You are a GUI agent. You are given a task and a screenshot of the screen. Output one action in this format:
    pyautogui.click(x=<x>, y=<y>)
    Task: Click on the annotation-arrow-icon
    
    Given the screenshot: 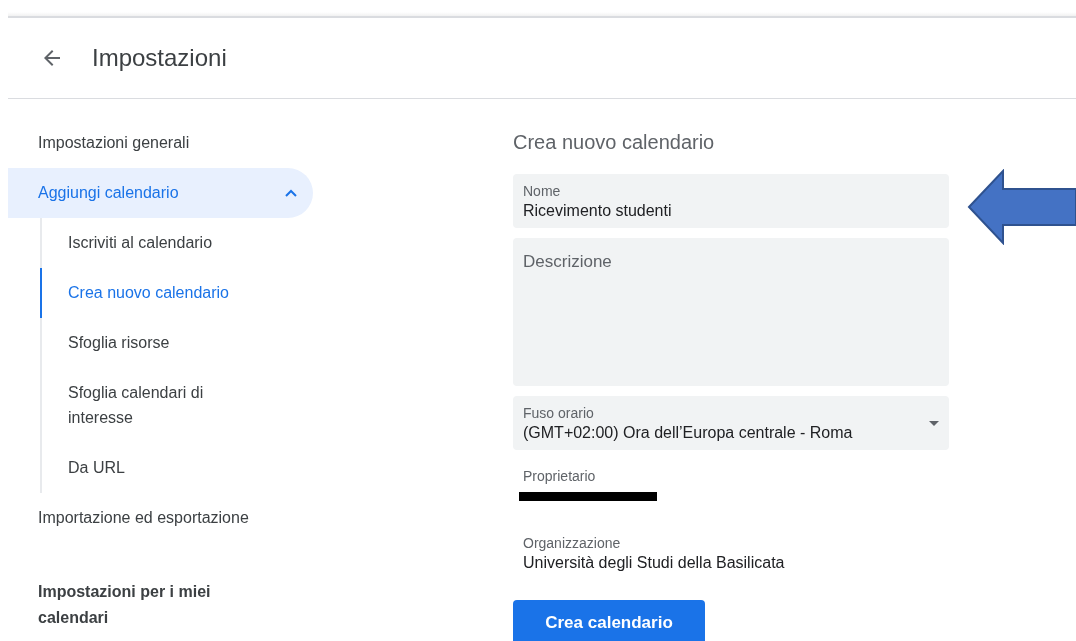 What is the action you would take?
    pyautogui.click(x=1021, y=207)
    